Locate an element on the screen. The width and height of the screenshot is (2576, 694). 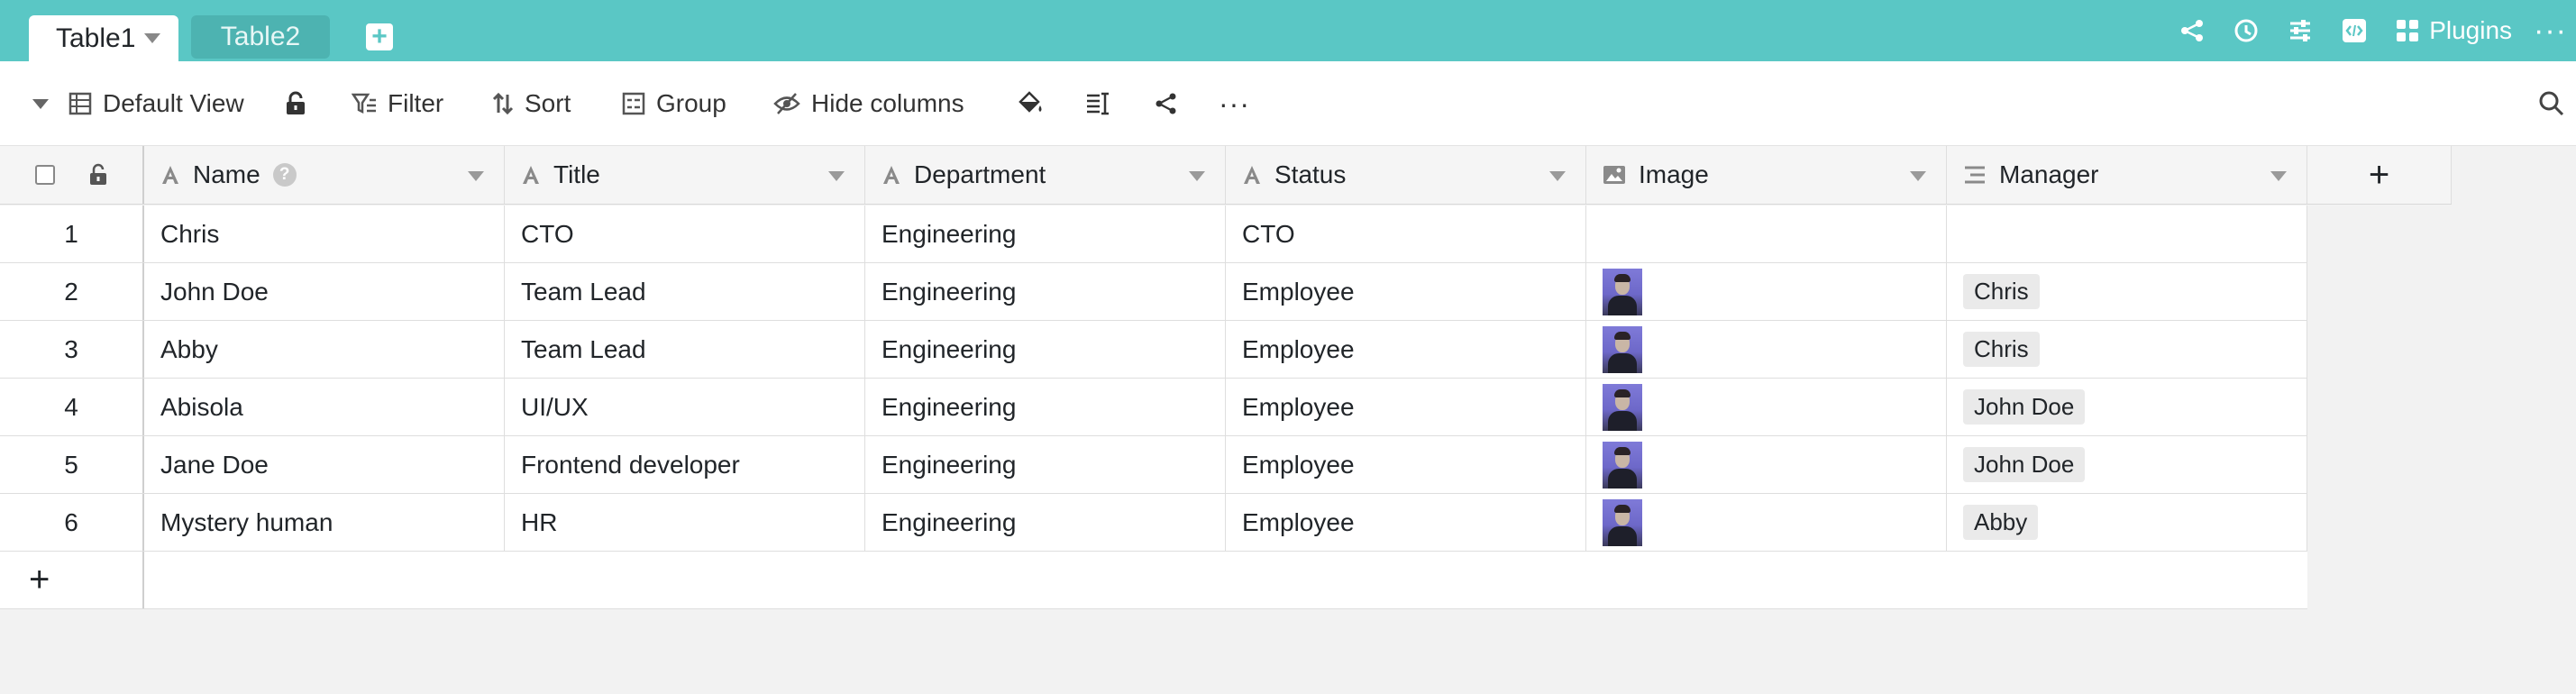
cell-title: HR is located at coordinates (685, 522).